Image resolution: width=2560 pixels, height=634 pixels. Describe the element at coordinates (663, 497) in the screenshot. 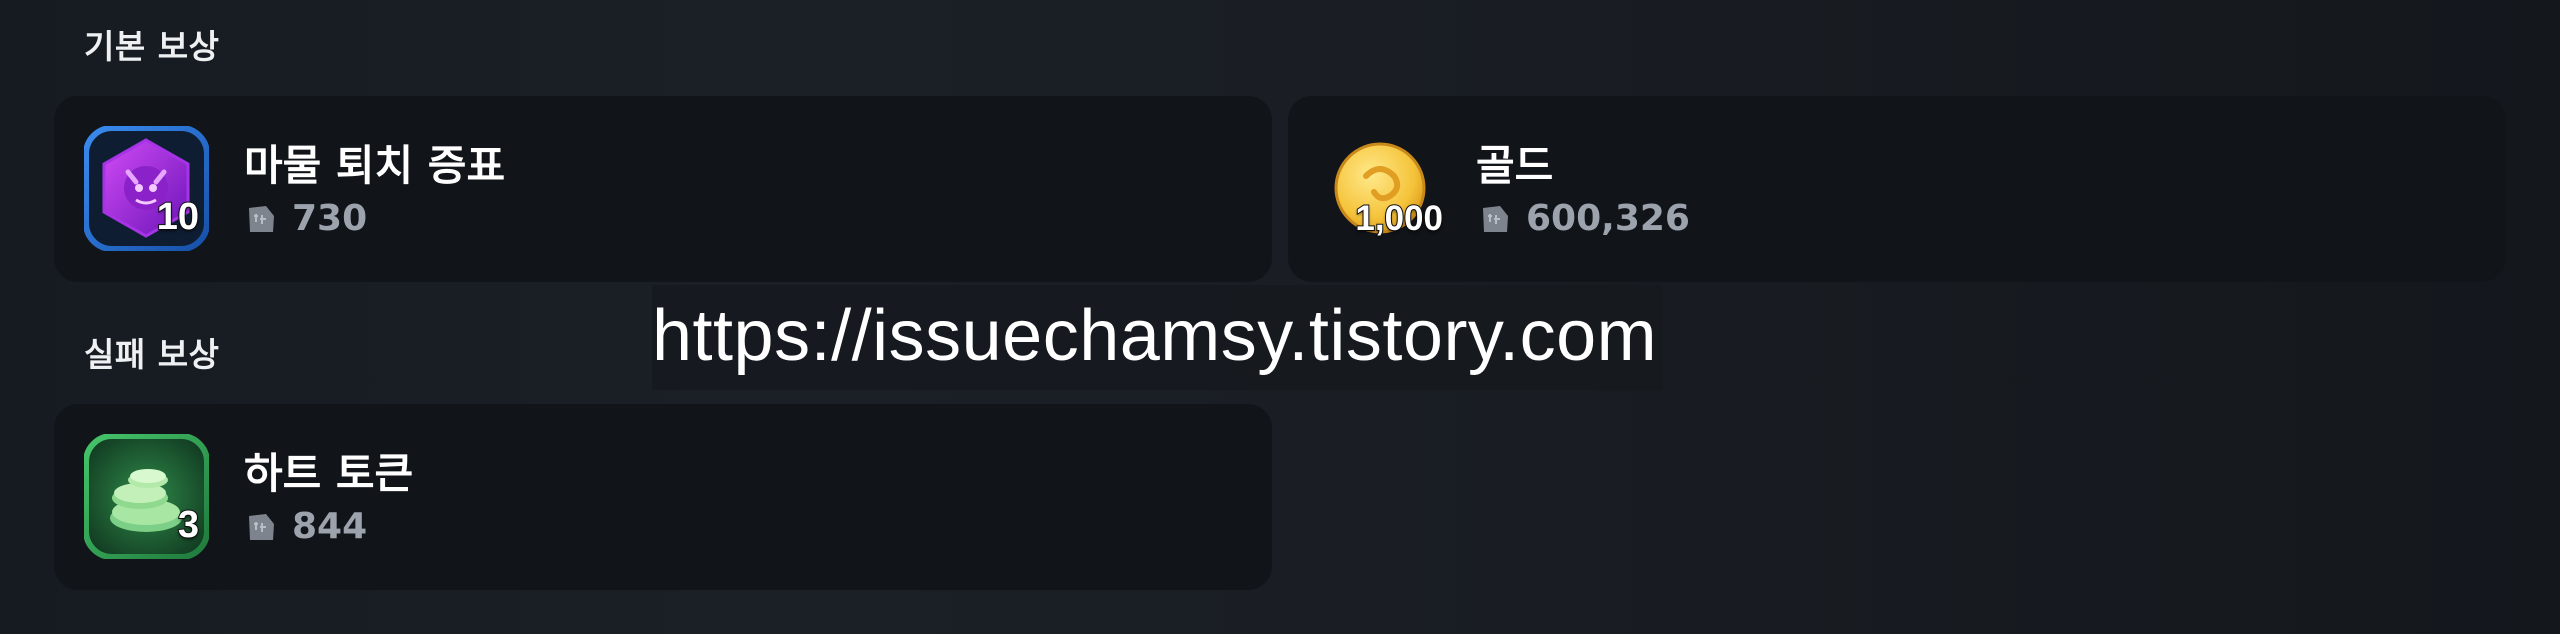

I see `reward-card-heart-token: 3 하트 토큰 844` at that location.